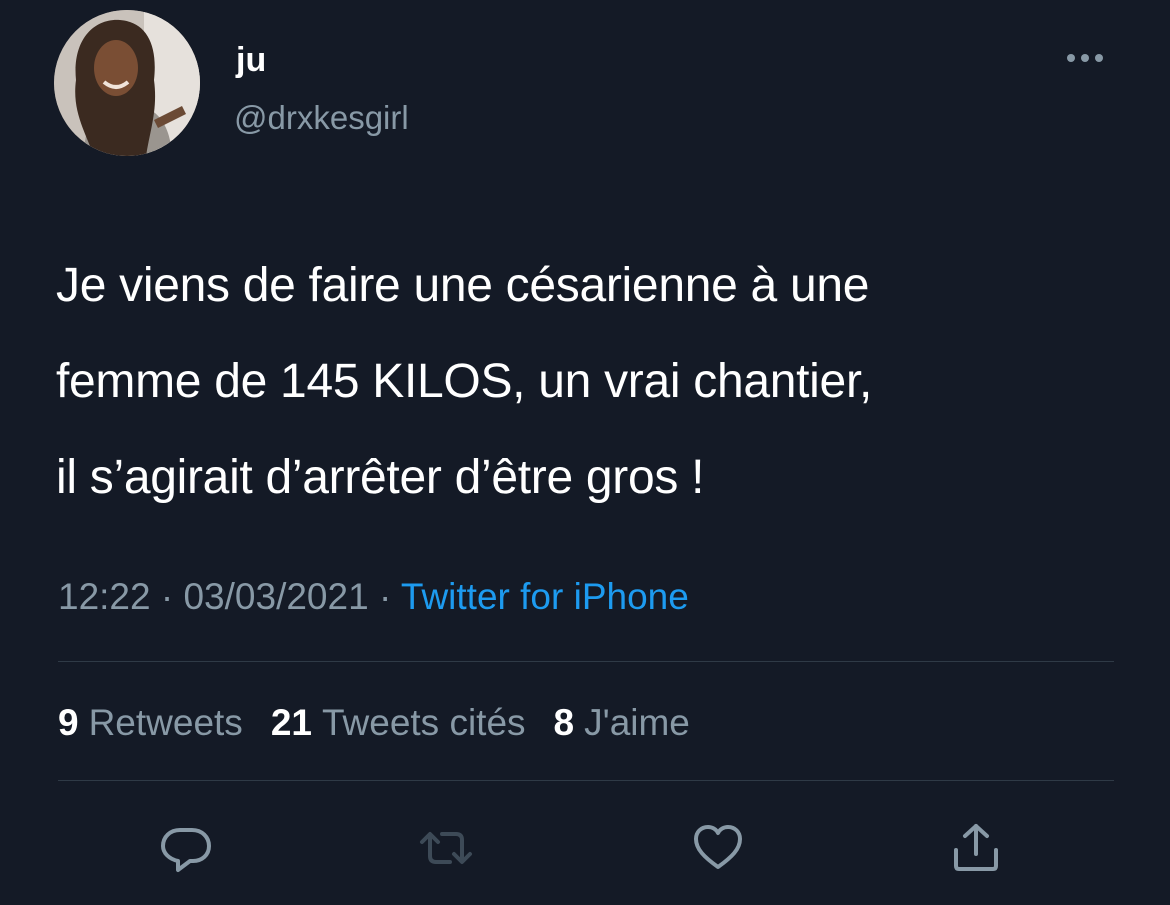 The width and height of the screenshot is (1170, 905). I want to click on tweet-source-link: Twitter for iPhone, so click(545, 596).